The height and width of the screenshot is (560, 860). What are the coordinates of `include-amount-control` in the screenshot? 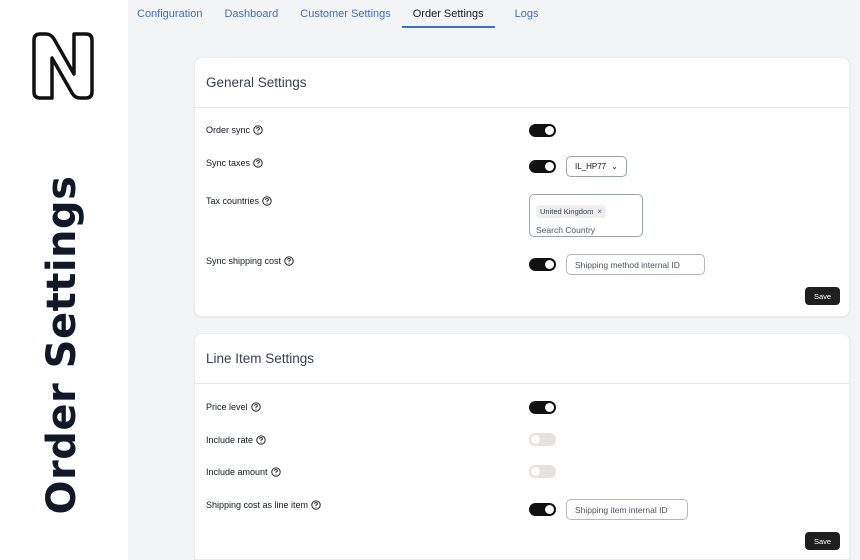 It's located at (542, 471).